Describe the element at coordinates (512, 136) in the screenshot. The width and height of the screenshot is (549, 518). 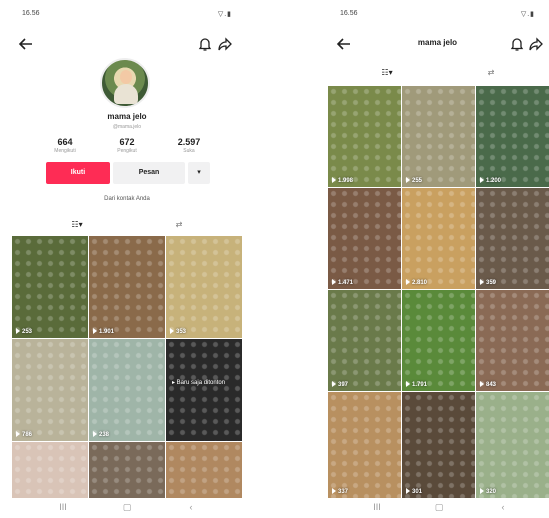
I see `video-thumbnail: 1.200` at that location.